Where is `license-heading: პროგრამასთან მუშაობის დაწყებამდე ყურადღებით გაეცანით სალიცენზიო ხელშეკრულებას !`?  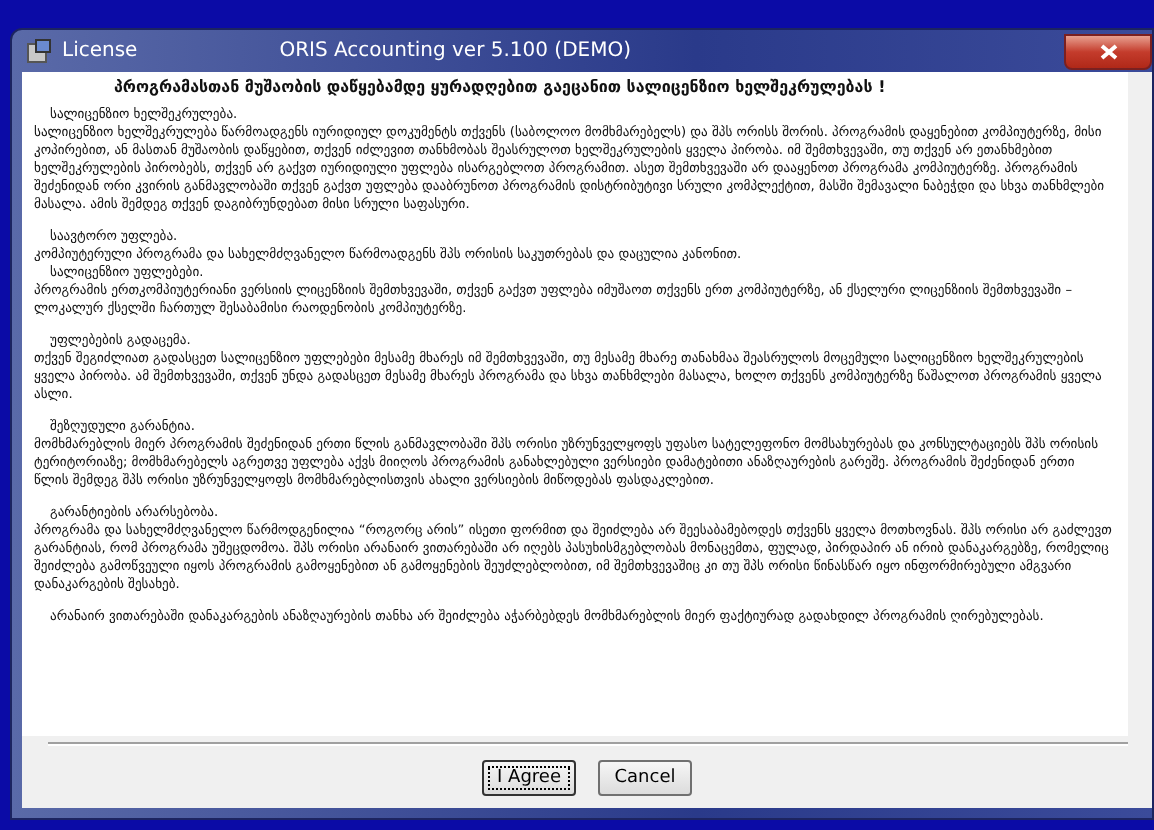
license-heading: პროგრამასთან მუშაობის დაწყებამდე ყურადღებით გაეცანით სალიცენზიო ხელშეკრულებას ! is located at coordinates (500, 87).